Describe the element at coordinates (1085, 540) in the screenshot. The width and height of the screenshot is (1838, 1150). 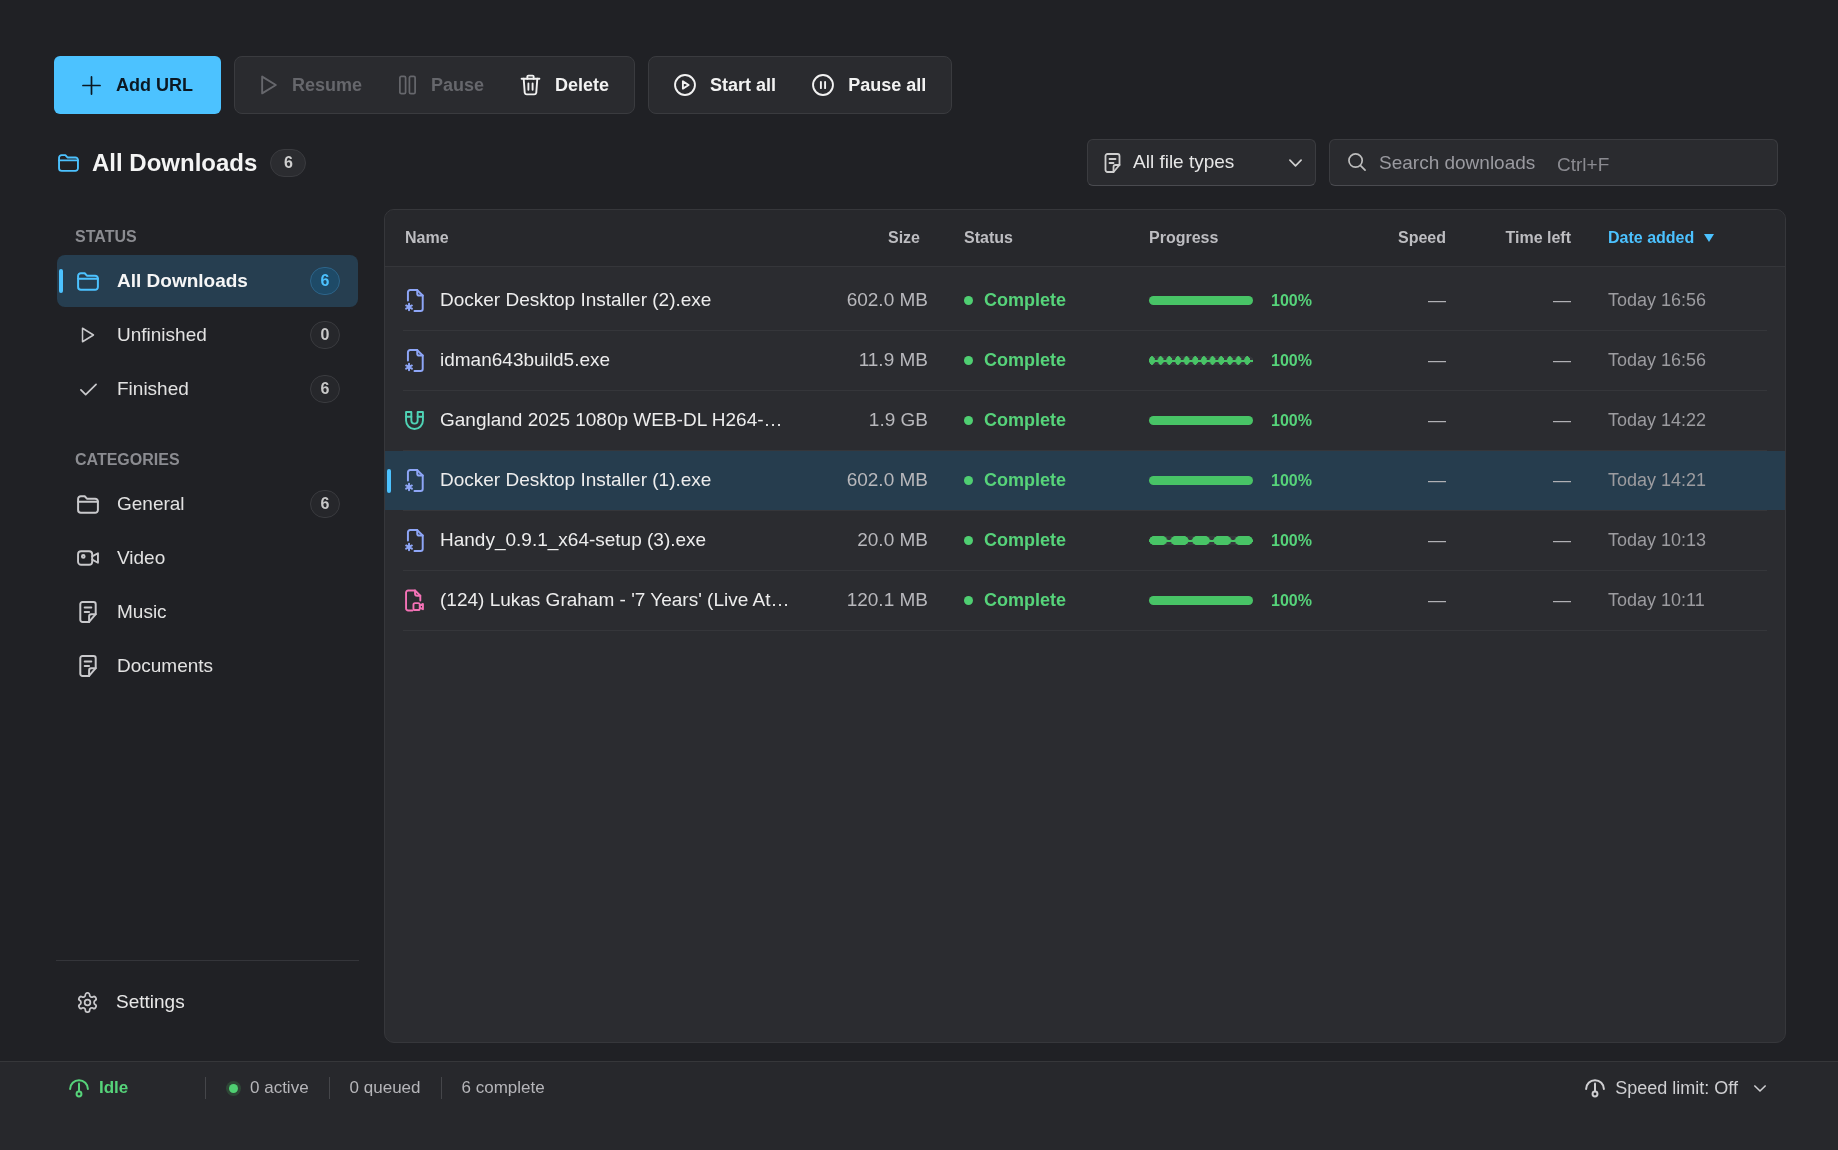
I see `download-row: Handy_0.9.1_x64-setup (3).exe 20.0 MB Complete 100% — — Today 10:13` at that location.